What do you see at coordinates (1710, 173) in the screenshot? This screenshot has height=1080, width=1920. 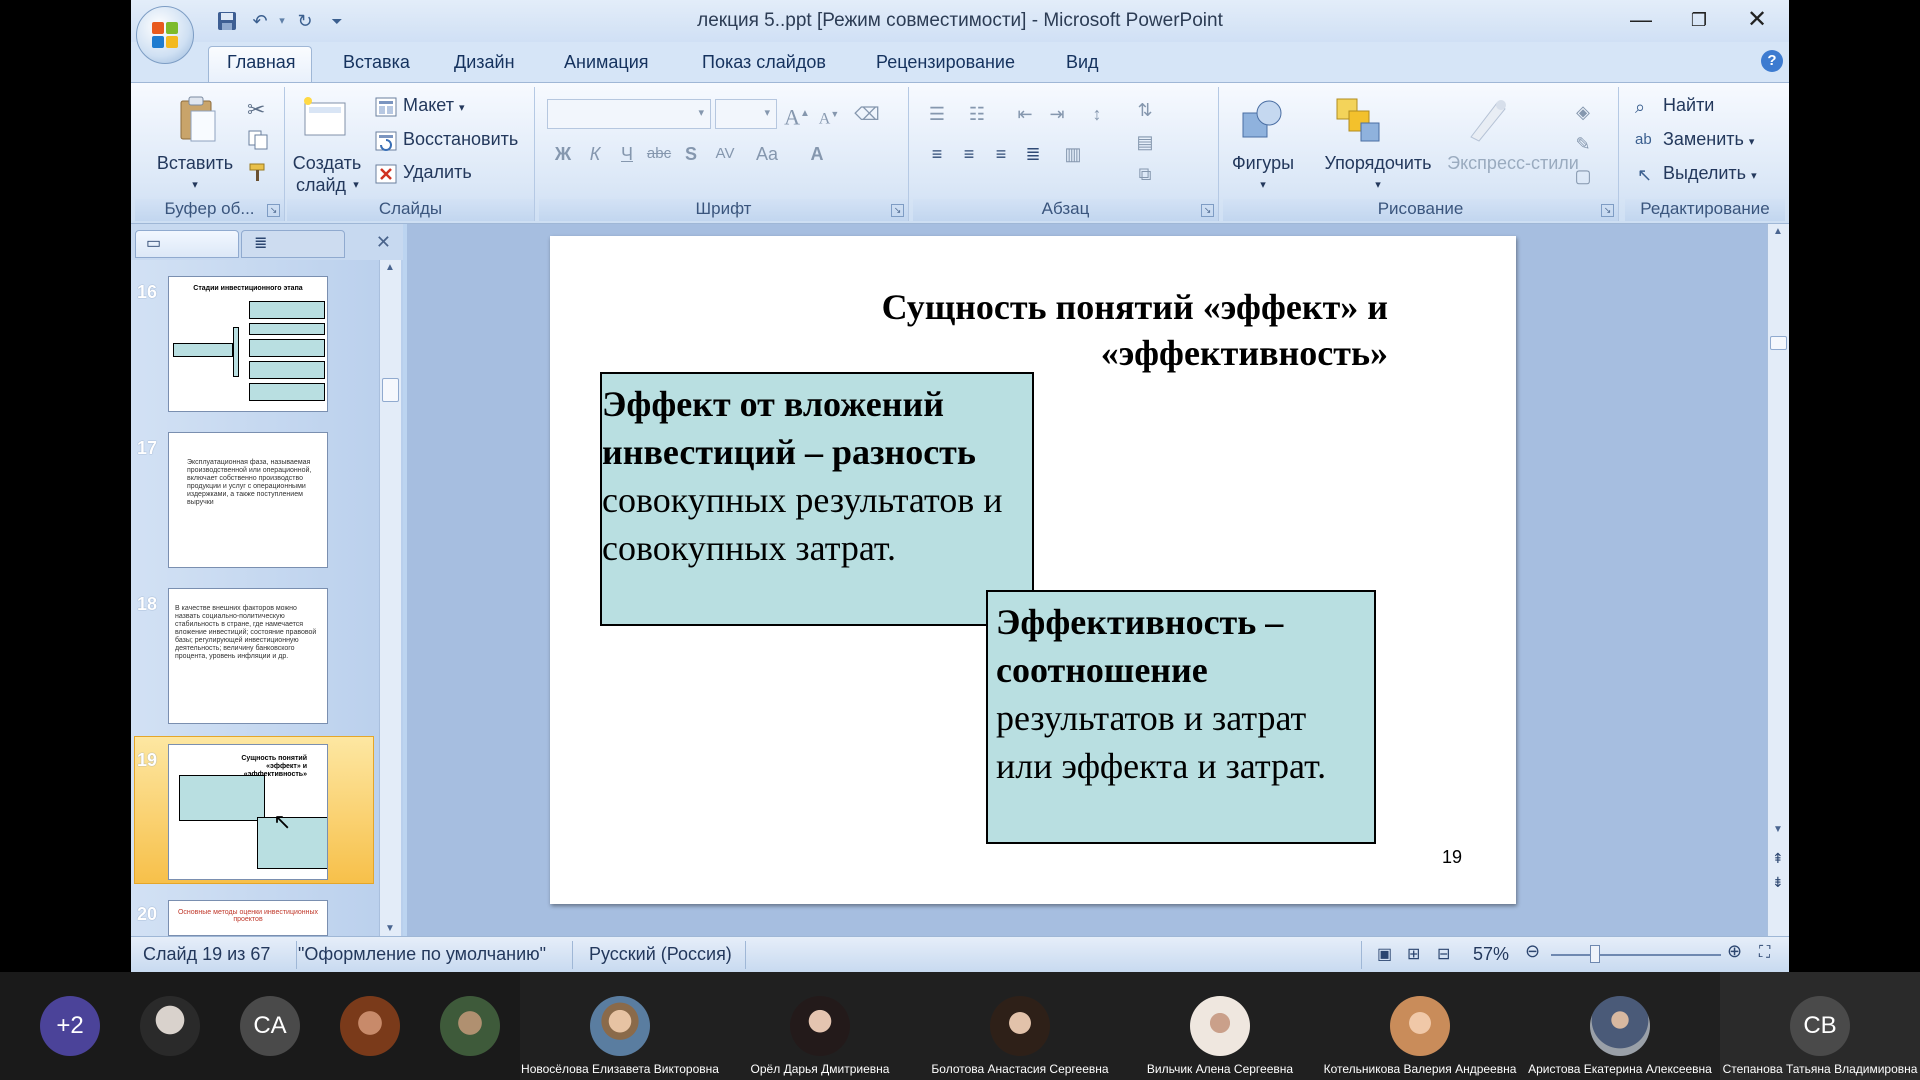 I see `select-label: Выделить ▾` at bounding box center [1710, 173].